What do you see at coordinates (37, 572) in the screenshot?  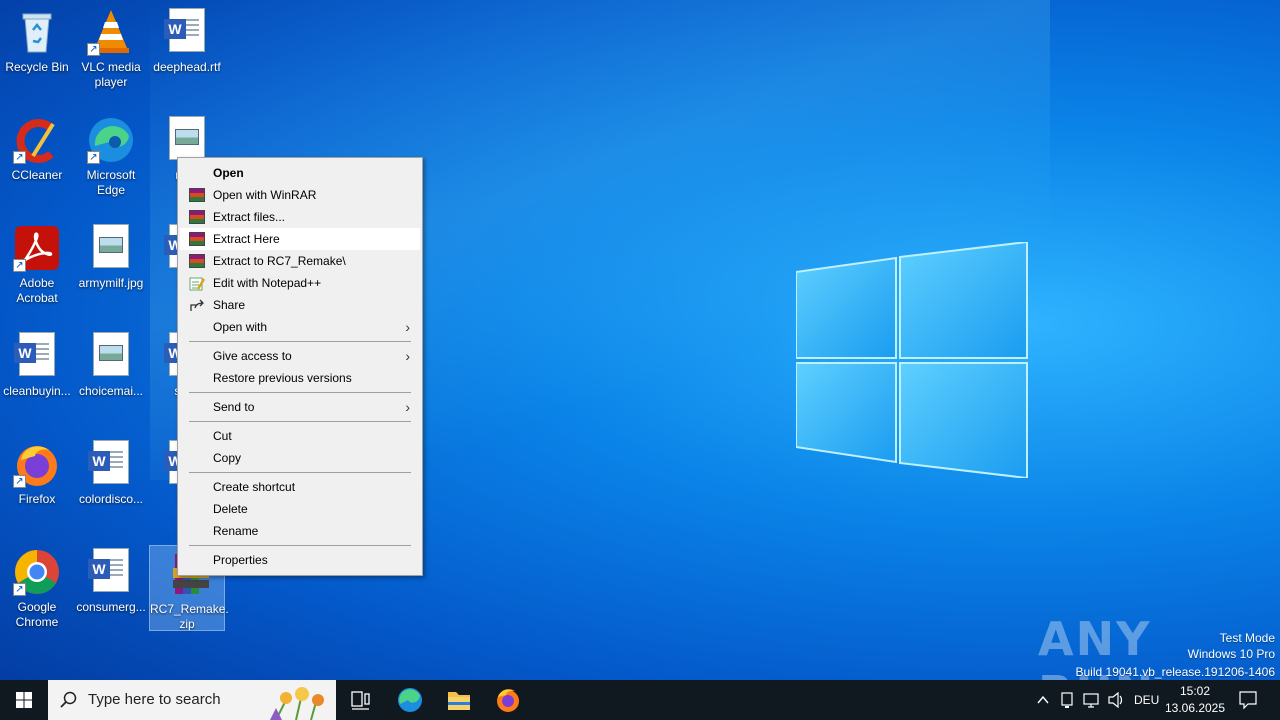 I see `chrome-icon: ↗` at bounding box center [37, 572].